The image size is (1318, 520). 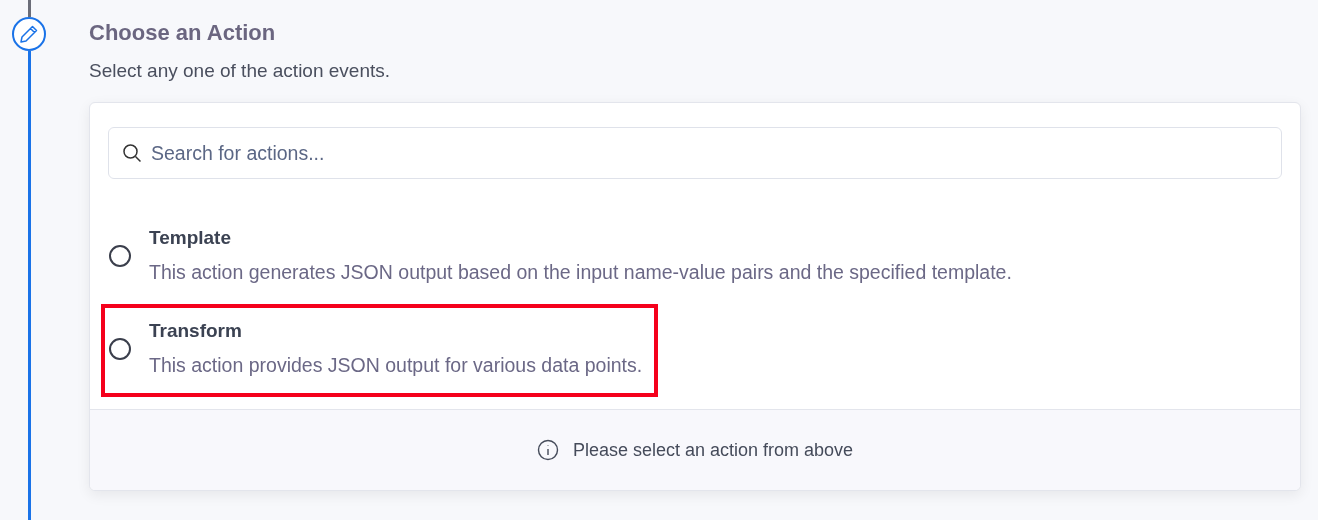 I want to click on step-subtitle: Select any one of the action events., so click(x=240, y=71).